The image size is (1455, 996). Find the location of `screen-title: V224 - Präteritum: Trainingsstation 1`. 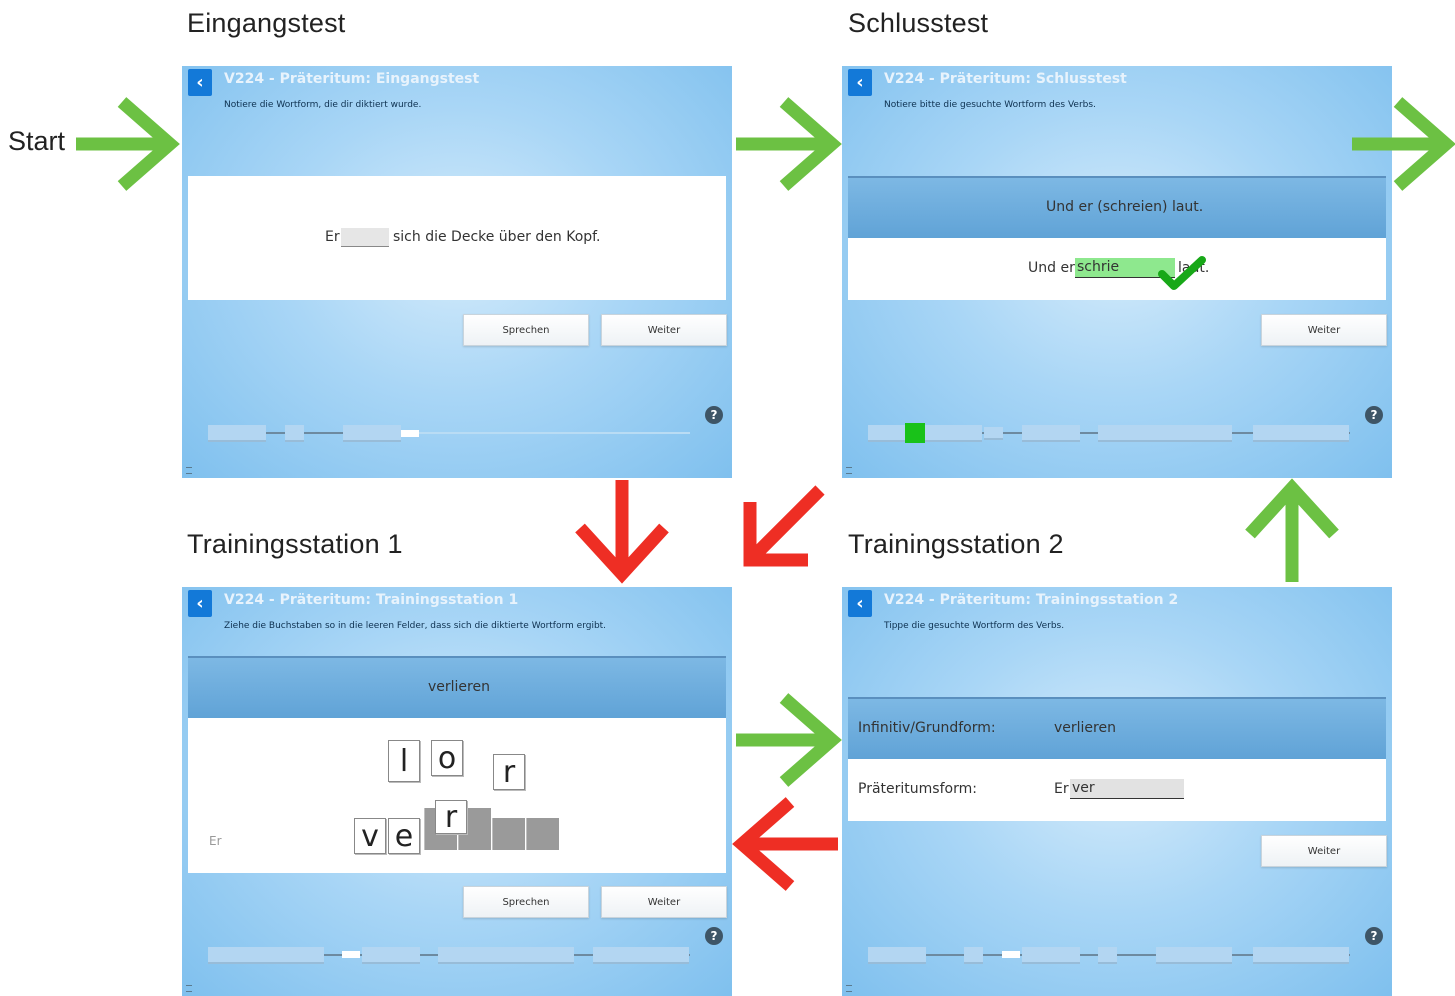

screen-title: V224 - Präteritum: Trainingsstation 1 is located at coordinates (371, 600).